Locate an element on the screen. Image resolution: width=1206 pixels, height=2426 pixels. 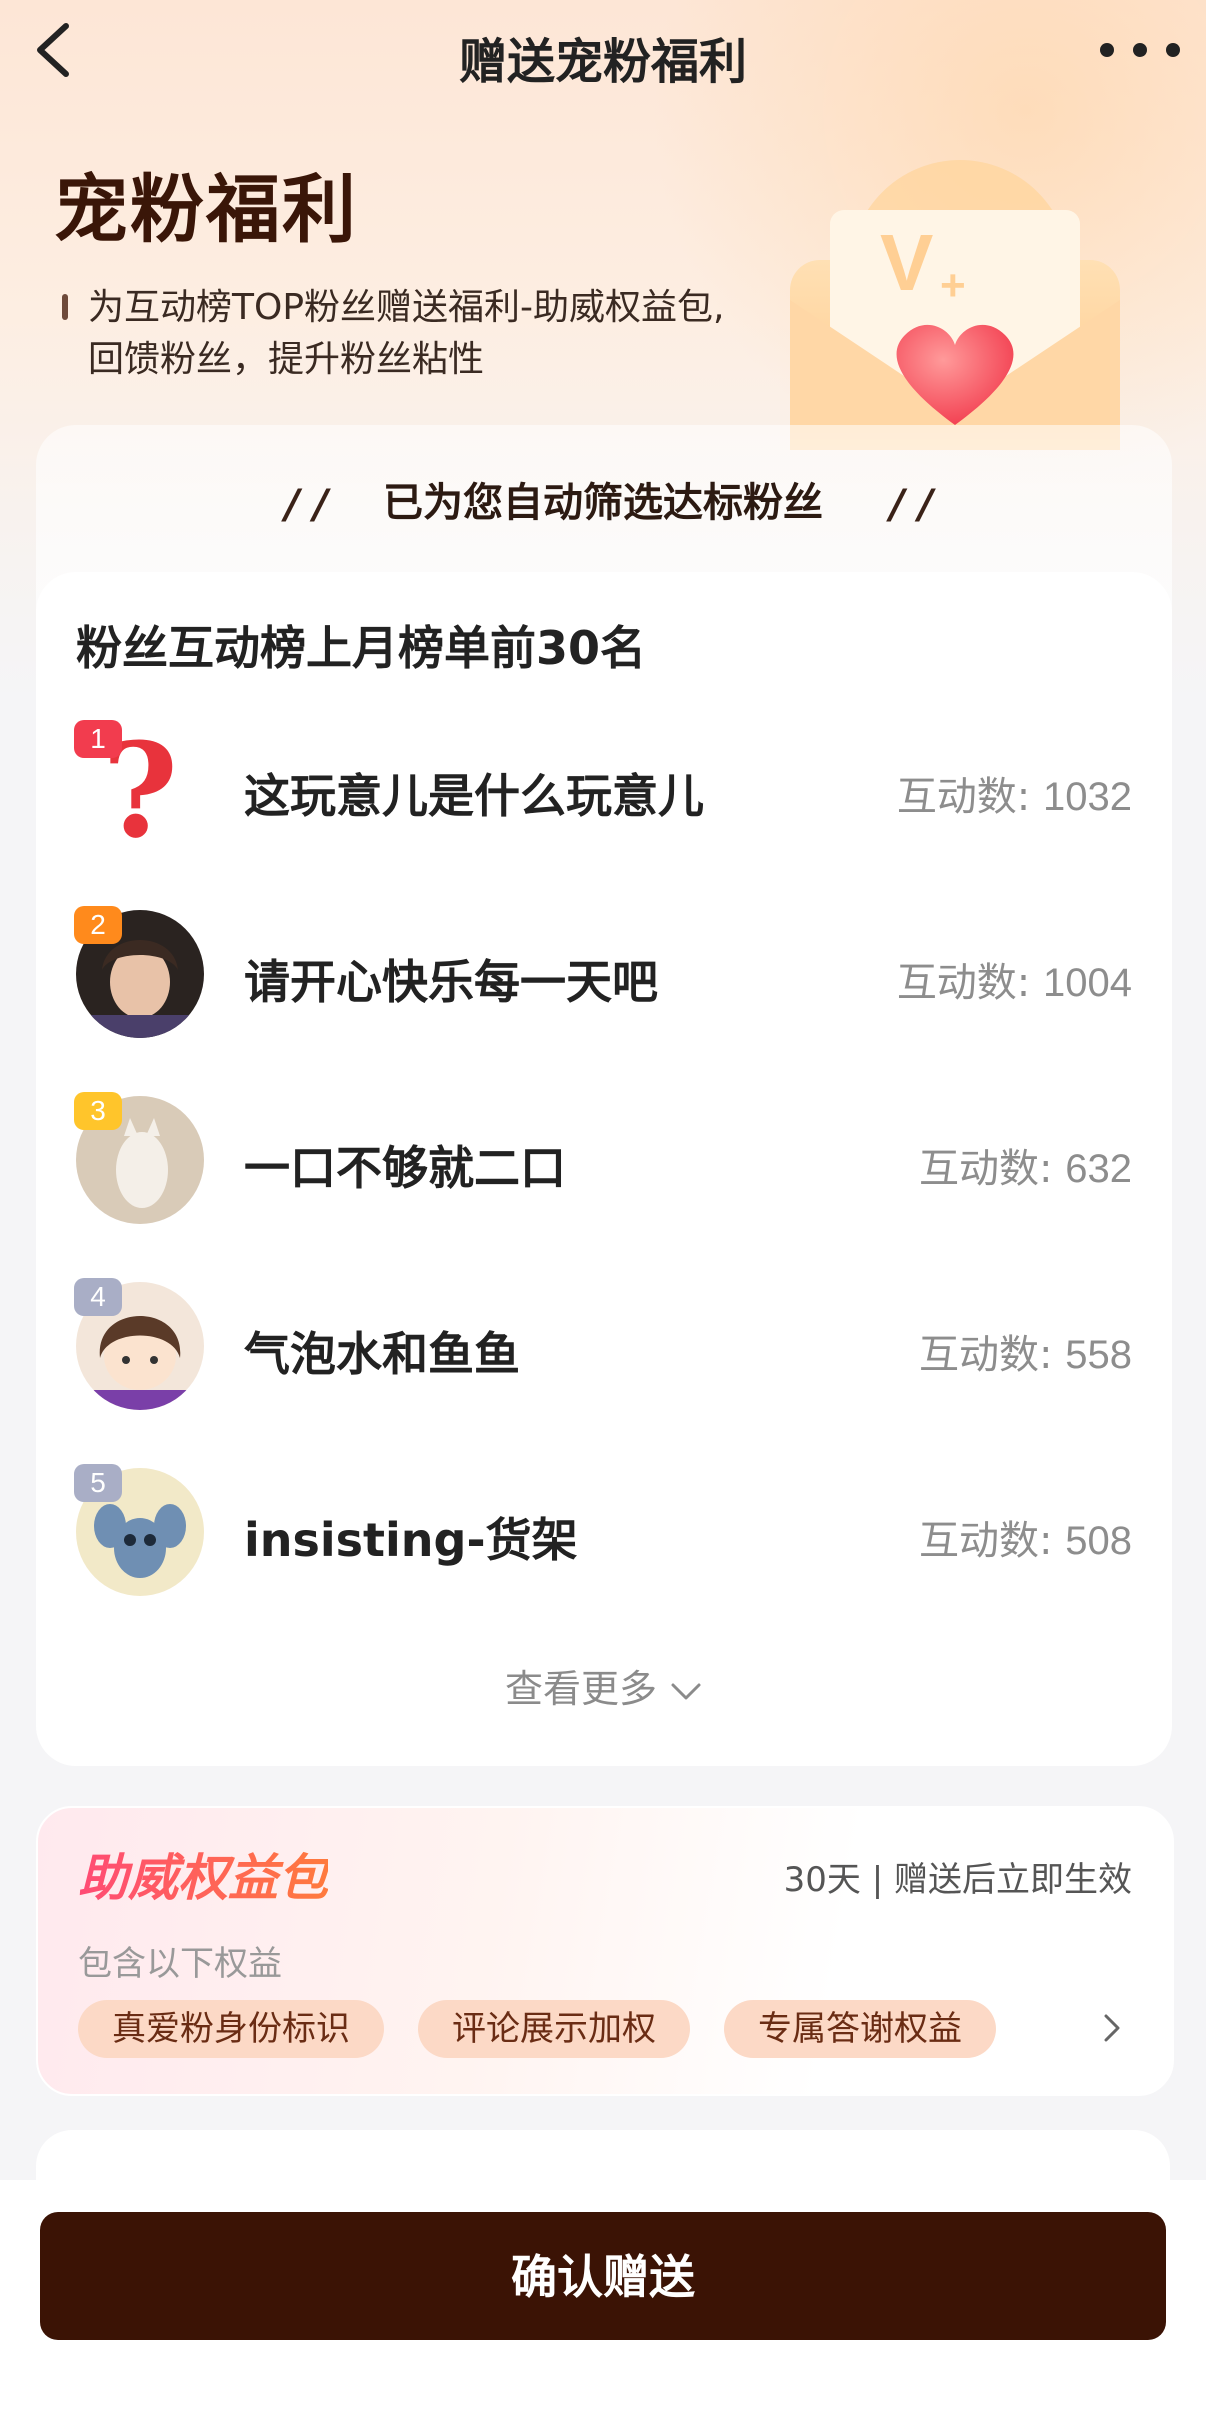
interaction-count: 互动数: 632 is located at coordinates (1025, 1165).